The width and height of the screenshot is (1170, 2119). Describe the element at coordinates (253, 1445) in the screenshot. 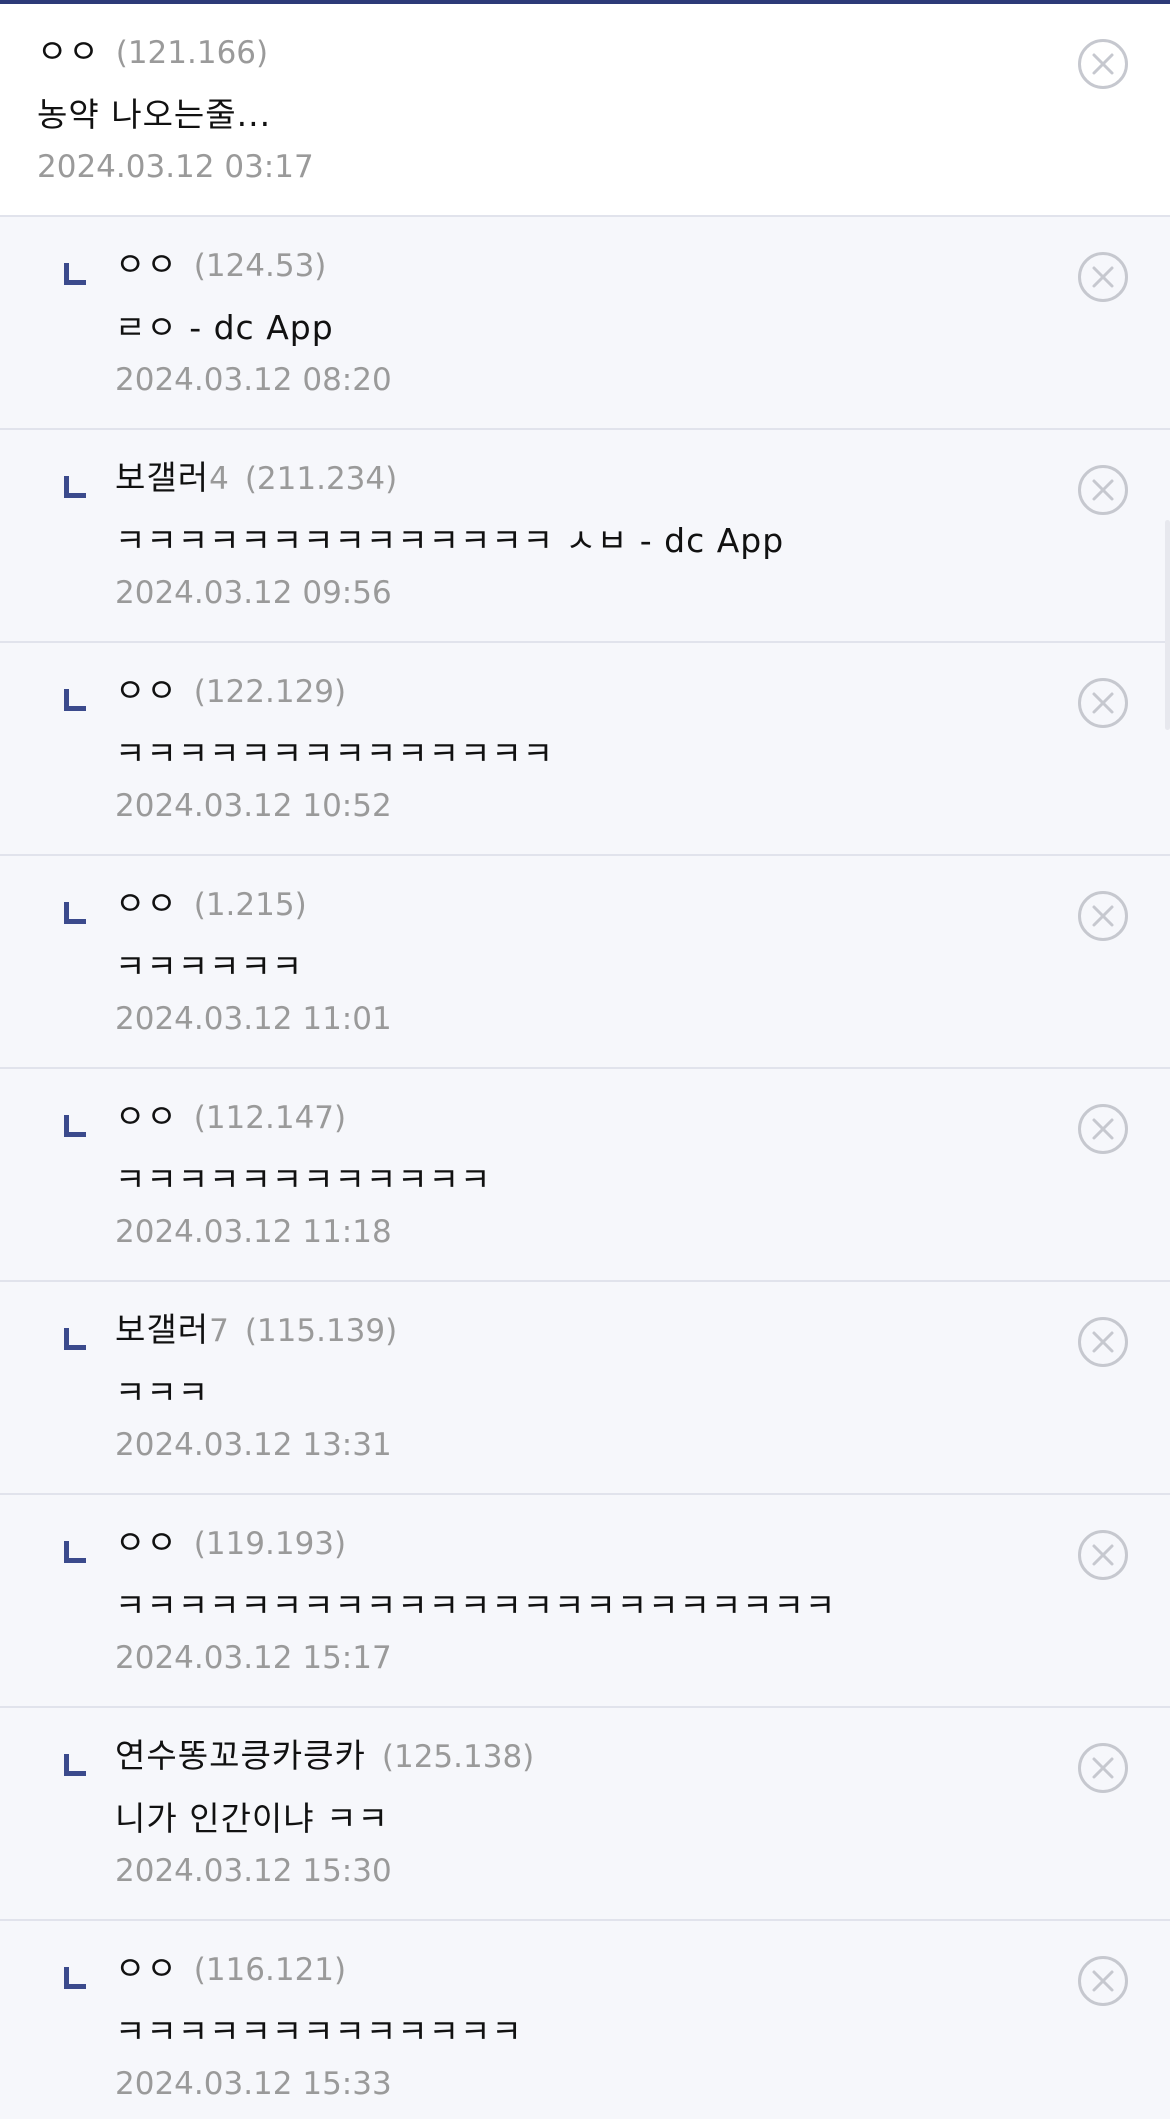

I see `reply-date: 2024.03.12 13:31` at that location.